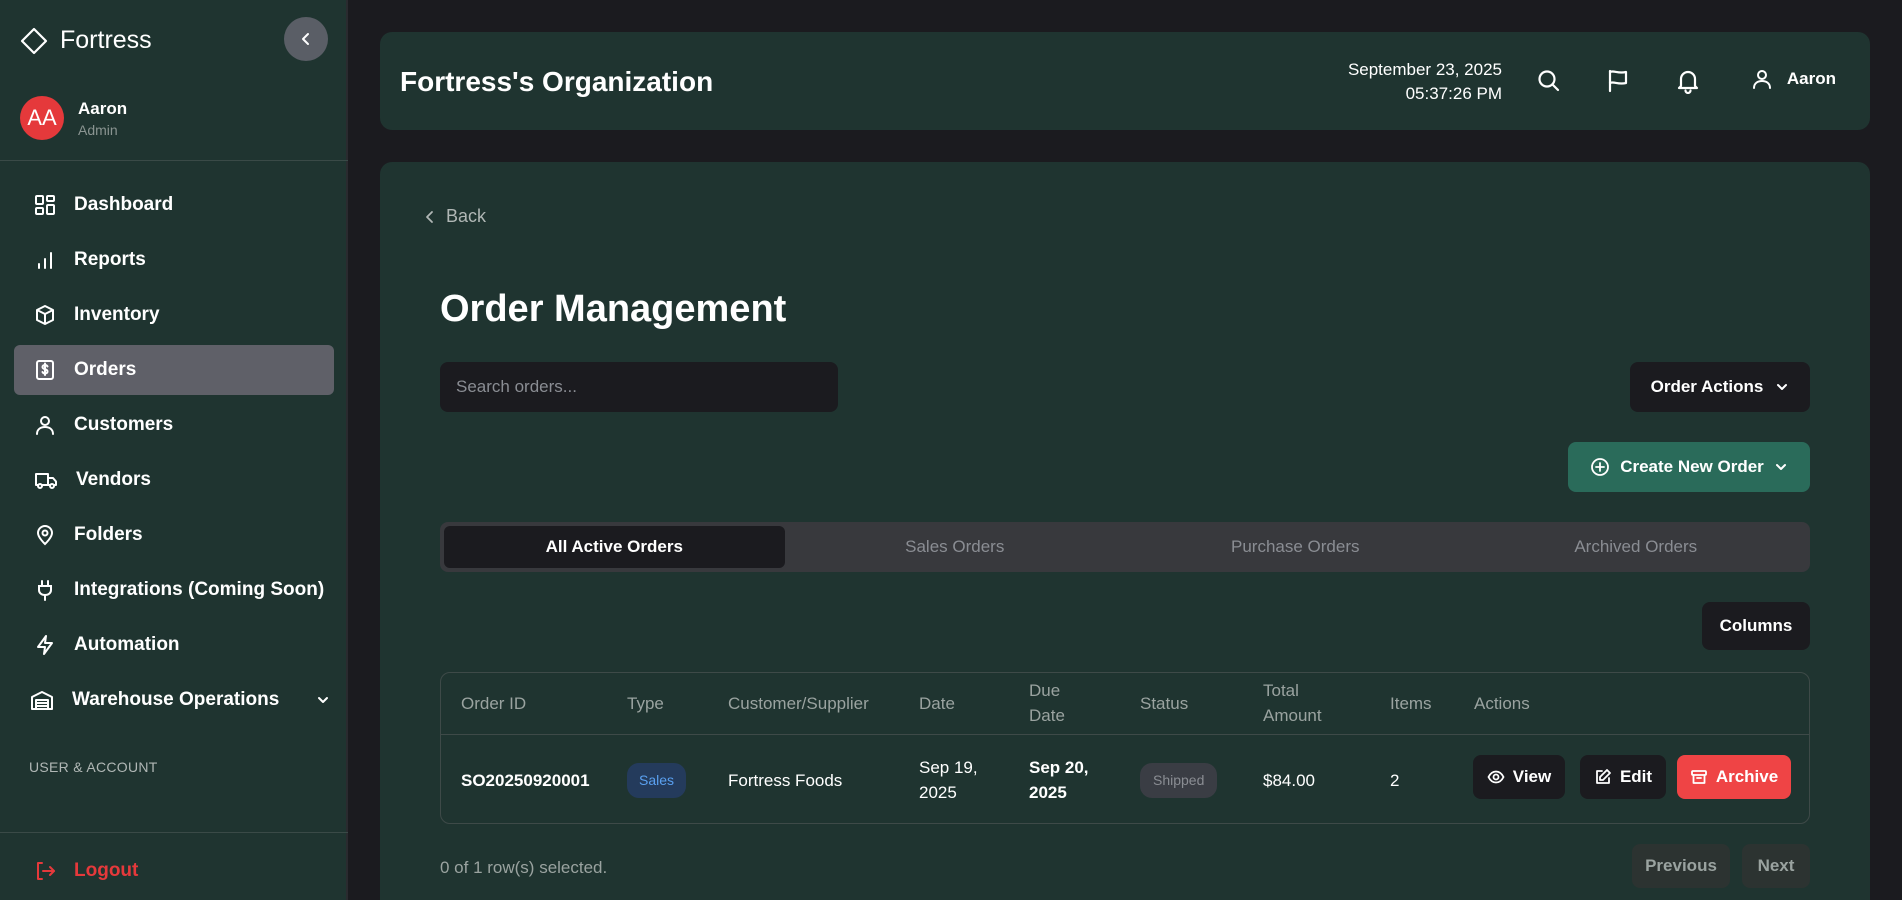 The width and height of the screenshot is (1902, 900). What do you see at coordinates (1292, 703) in the screenshot?
I see `column-header-total-amount: Total Amount` at bounding box center [1292, 703].